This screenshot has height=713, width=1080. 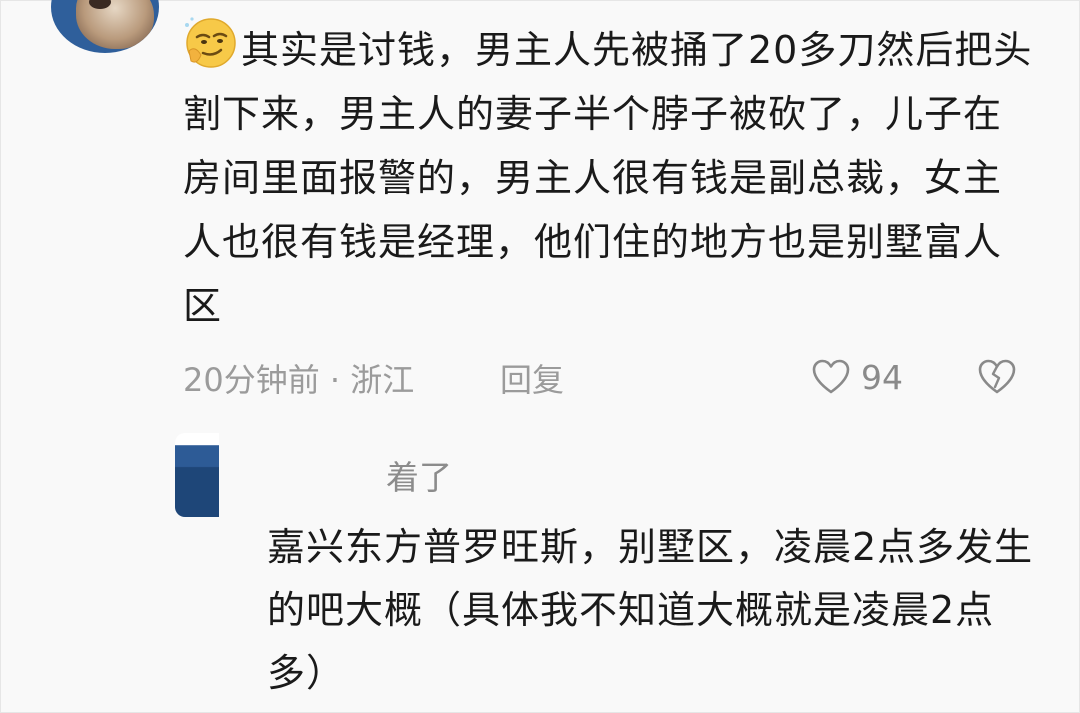 I want to click on like-count: 94, so click(x=882, y=377).